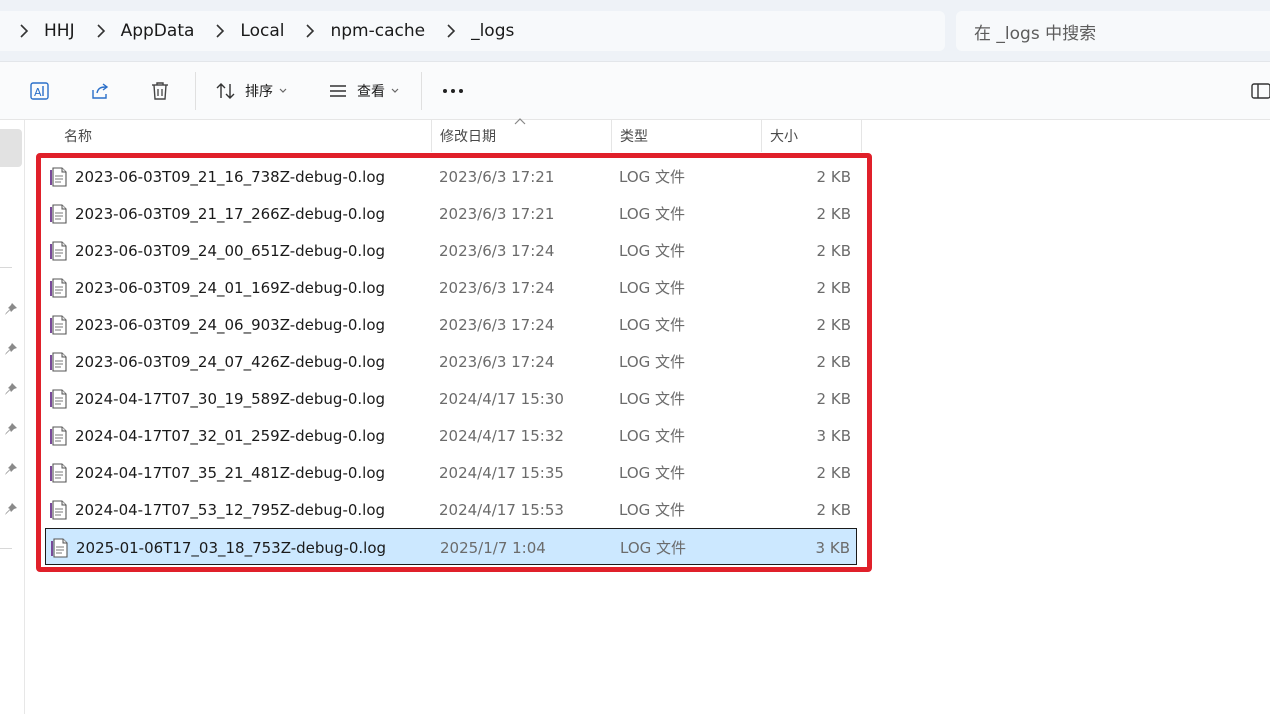  I want to click on delete-button, so click(160, 91).